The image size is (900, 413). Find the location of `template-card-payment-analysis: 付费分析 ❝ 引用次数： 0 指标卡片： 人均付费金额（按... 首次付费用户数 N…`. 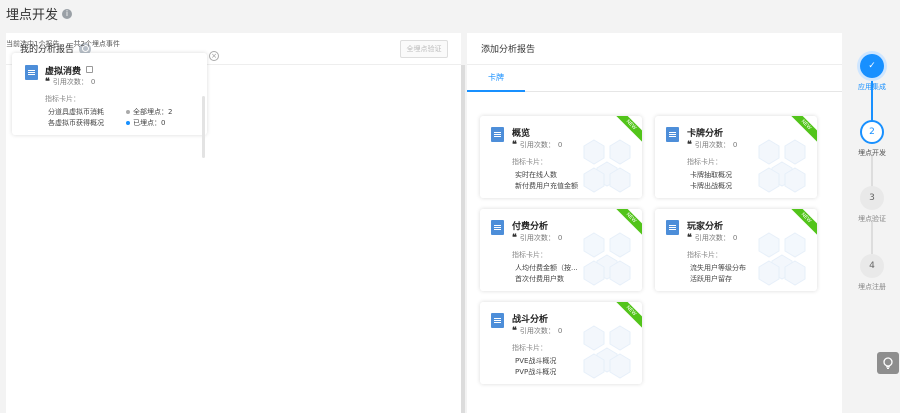

template-card-payment-analysis: 付费分析 ❝ 引用次数： 0 指标卡片： 人均付费金额（按... 首次付费用户数 N… is located at coordinates (561, 250).